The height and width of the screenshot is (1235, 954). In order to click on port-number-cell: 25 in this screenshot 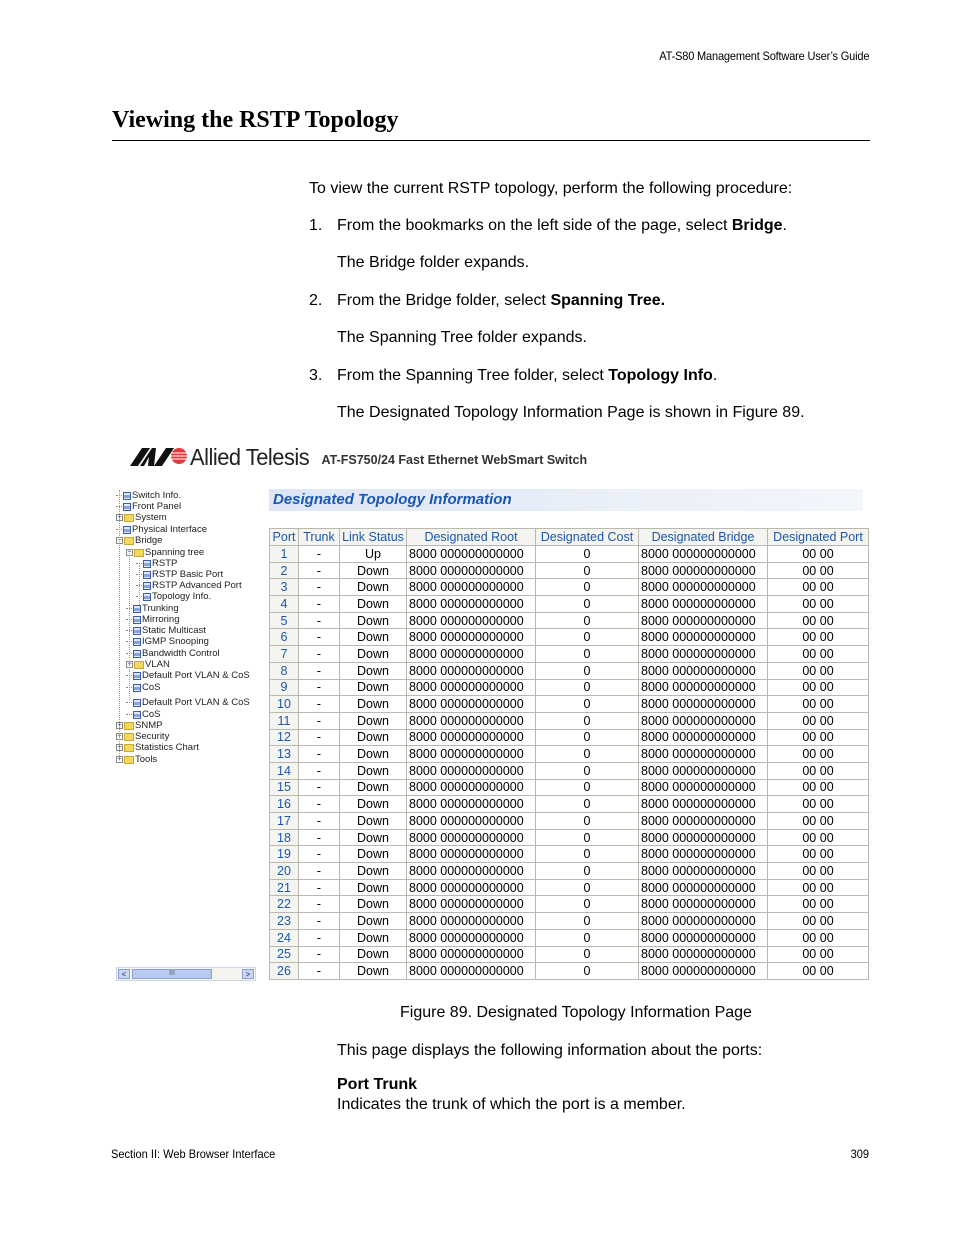, I will do `click(284, 954)`.